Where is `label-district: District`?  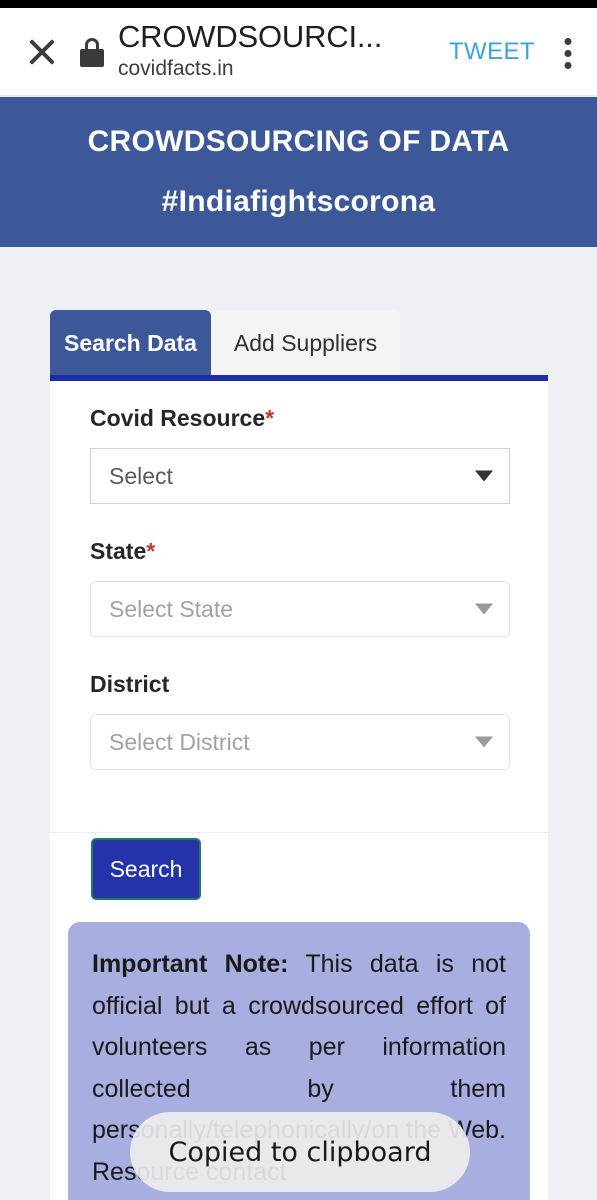 label-district: District is located at coordinates (299, 684).